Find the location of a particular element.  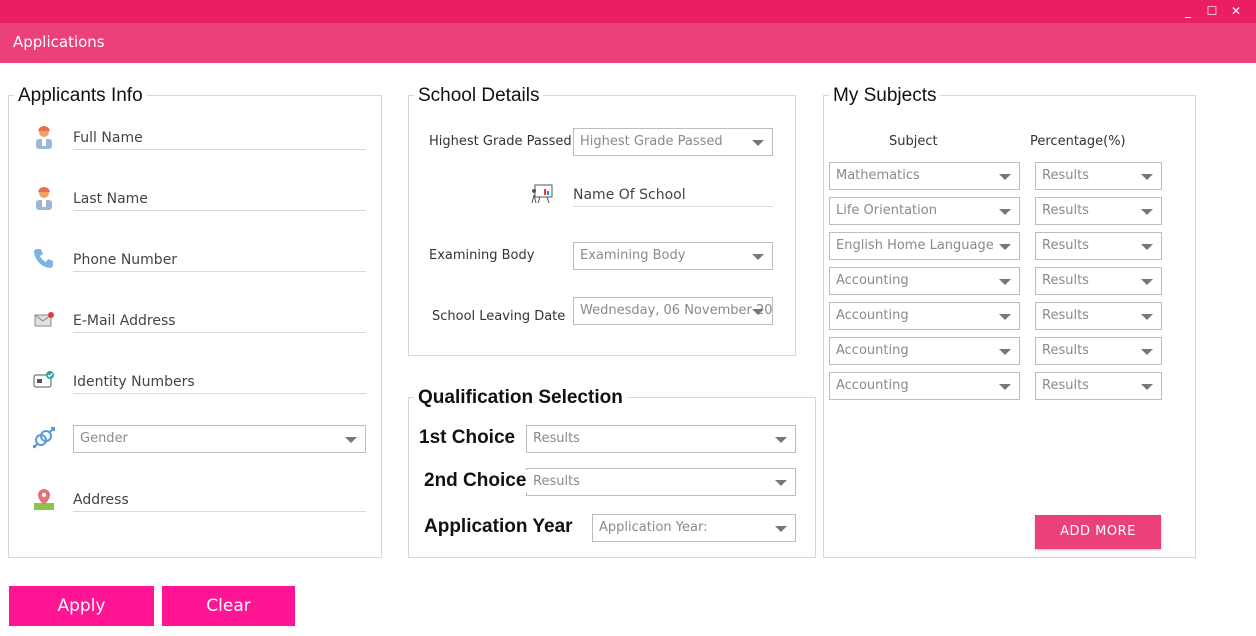

phone-icon is located at coordinates (44, 259).